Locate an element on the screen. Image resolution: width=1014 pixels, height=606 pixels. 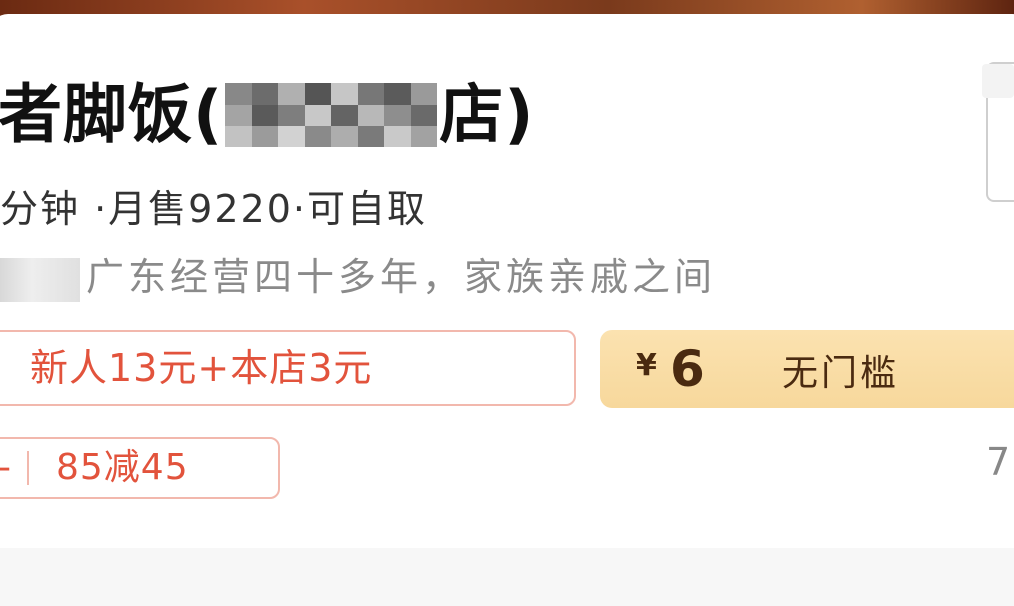
store-title-suffix: 店) is located at coordinates (487, 115).